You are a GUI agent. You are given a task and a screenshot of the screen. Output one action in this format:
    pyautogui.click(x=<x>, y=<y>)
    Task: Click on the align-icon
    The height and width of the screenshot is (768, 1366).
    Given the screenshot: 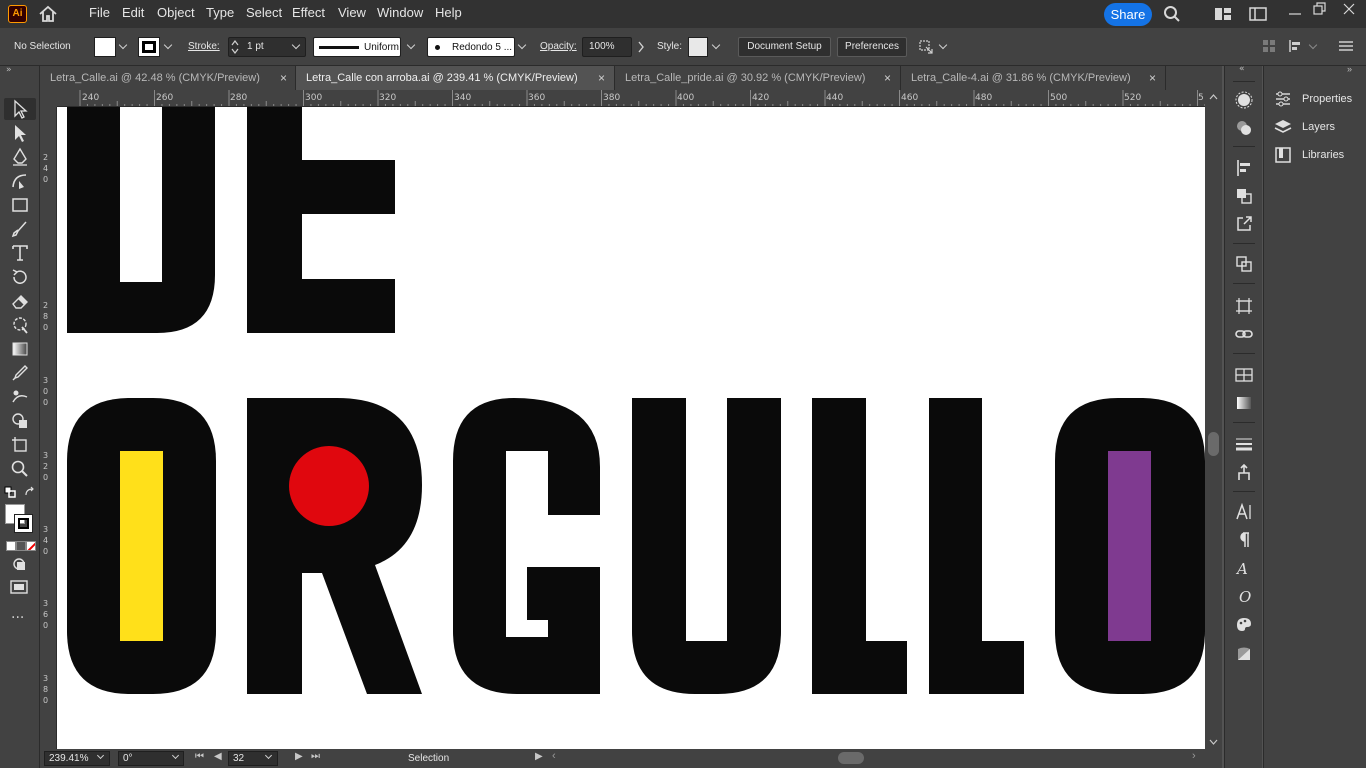 What is the action you would take?
    pyautogui.click(x=926, y=47)
    